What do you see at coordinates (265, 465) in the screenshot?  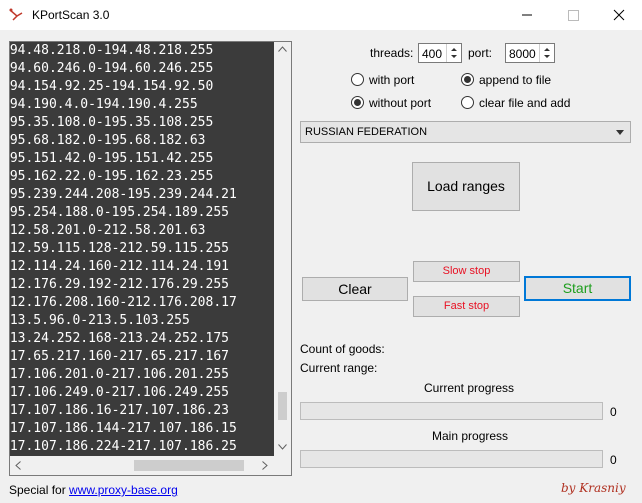 I see `scroll-right-icon` at bounding box center [265, 465].